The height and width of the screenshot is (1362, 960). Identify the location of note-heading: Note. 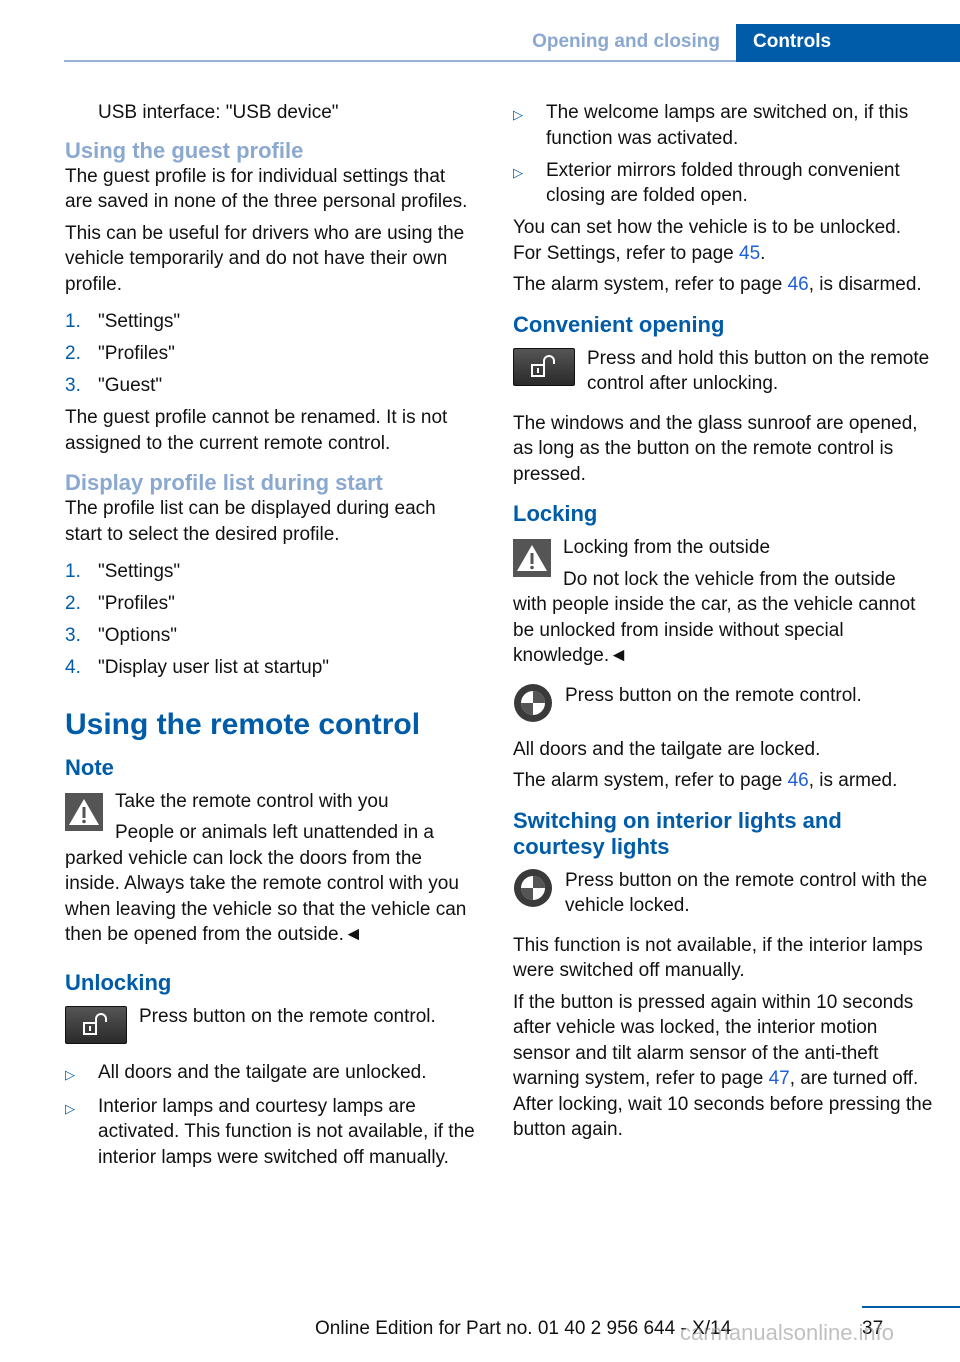
(89, 767).